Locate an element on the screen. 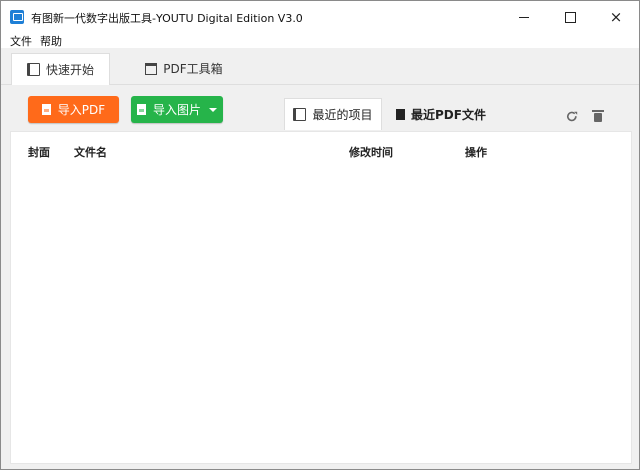 Image resolution: width=640 pixels, height=470 pixels. minimize-icon is located at coordinates (524, 17).